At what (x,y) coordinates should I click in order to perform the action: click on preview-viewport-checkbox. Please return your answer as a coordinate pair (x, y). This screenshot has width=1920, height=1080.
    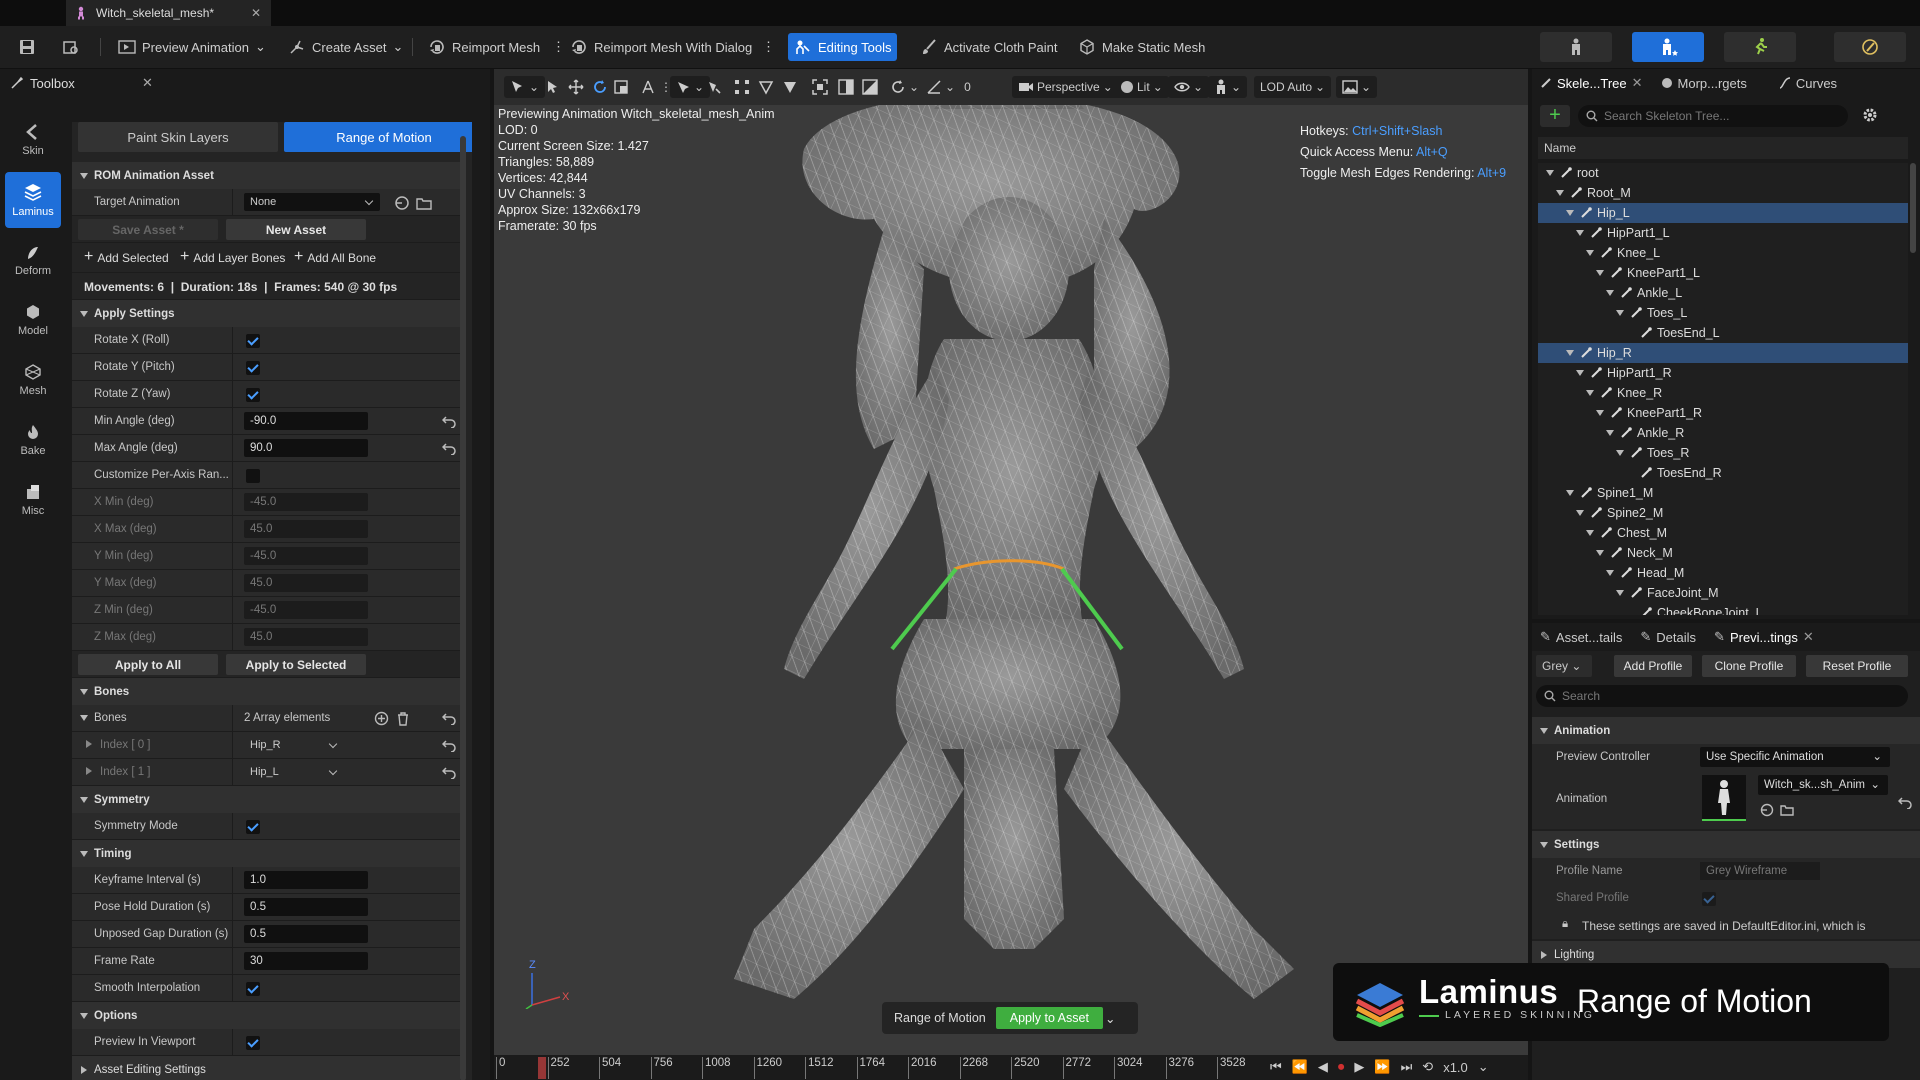
    Looking at the image, I should click on (253, 1043).